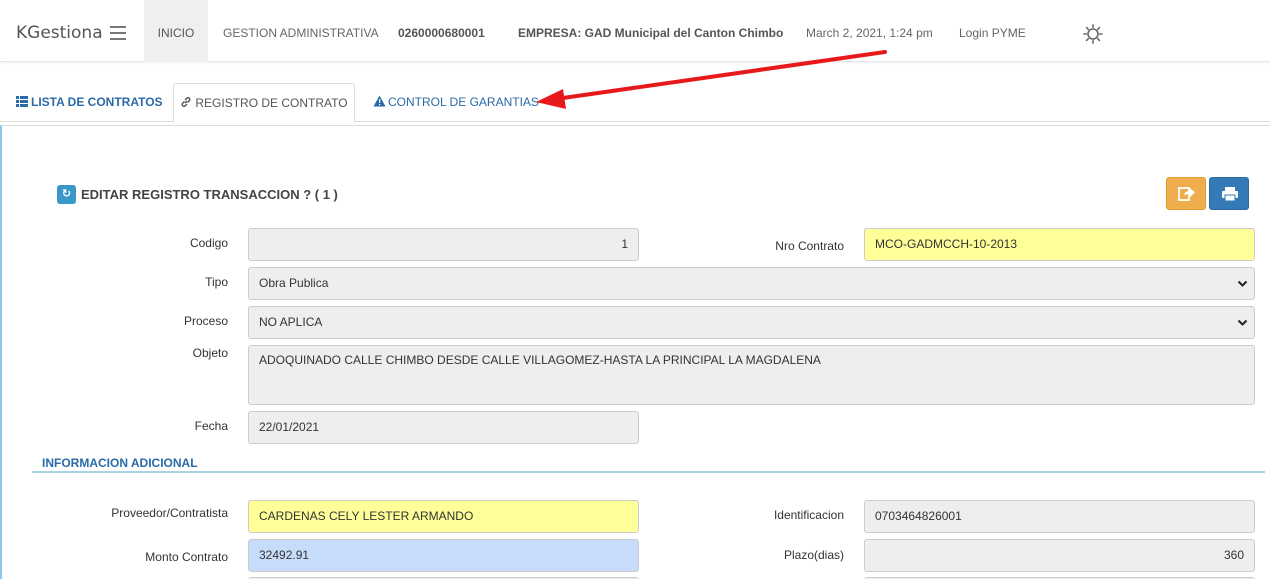 Image resolution: width=1270 pixels, height=579 pixels. I want to click on codigo-field: 1, so click(443, 244).